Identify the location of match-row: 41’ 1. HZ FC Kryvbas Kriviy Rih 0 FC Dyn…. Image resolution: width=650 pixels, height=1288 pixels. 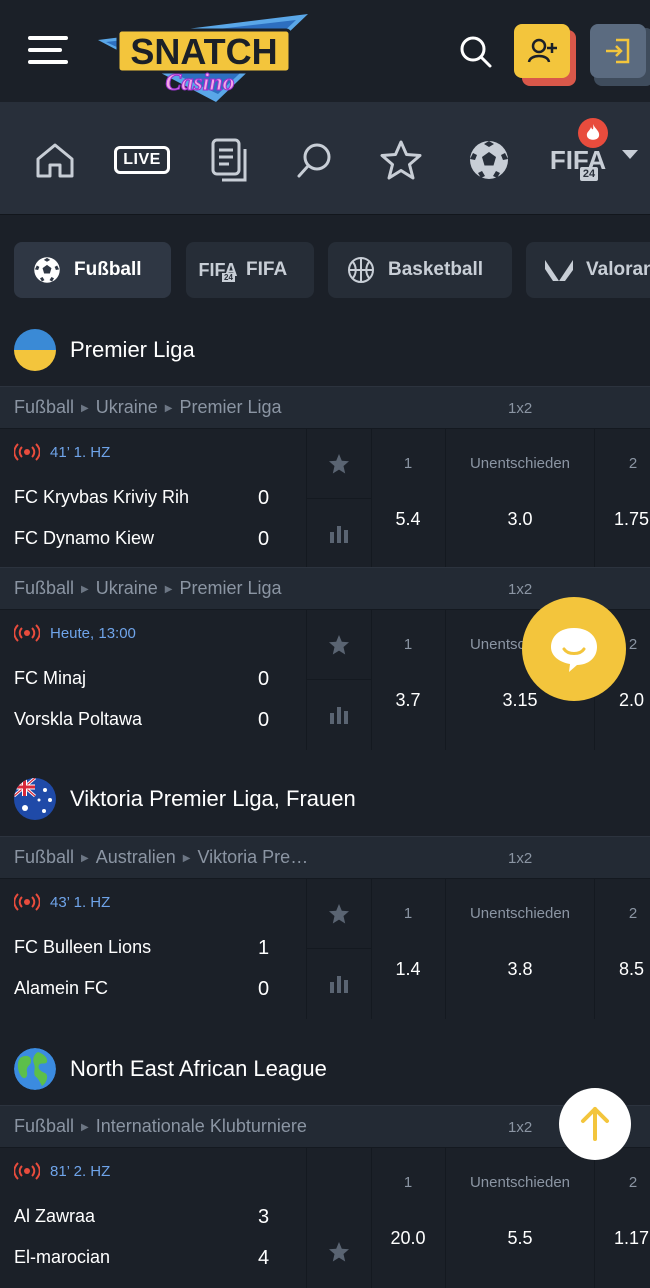
(325, 498).